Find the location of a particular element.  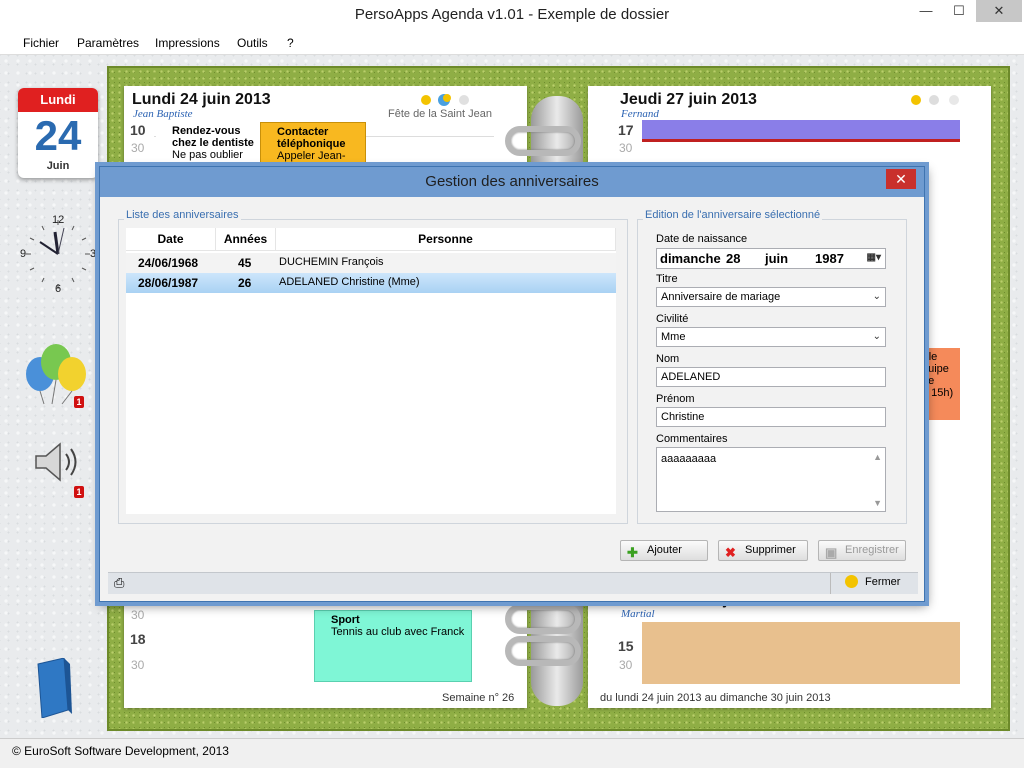

birthday-balloons-button: 1 is located at coordinates (57, 373).